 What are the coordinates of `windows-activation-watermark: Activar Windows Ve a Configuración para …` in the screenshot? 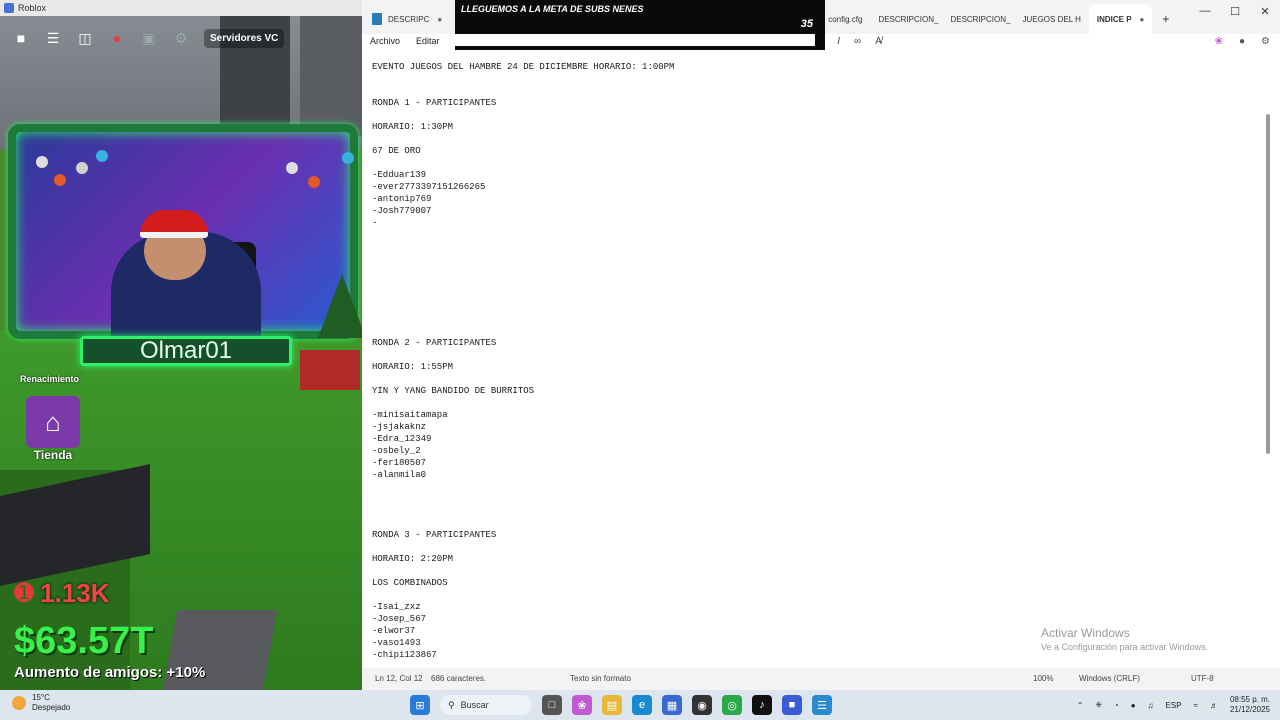 It's located at (1124, 639).